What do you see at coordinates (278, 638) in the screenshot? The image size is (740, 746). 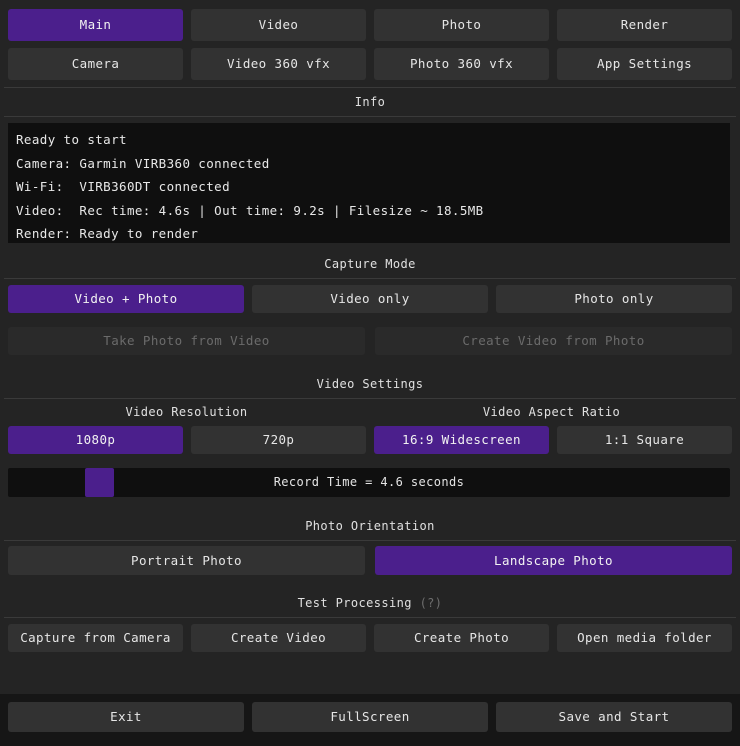 I see `create-video-button: Create Video` at bounding box center [278, 638].